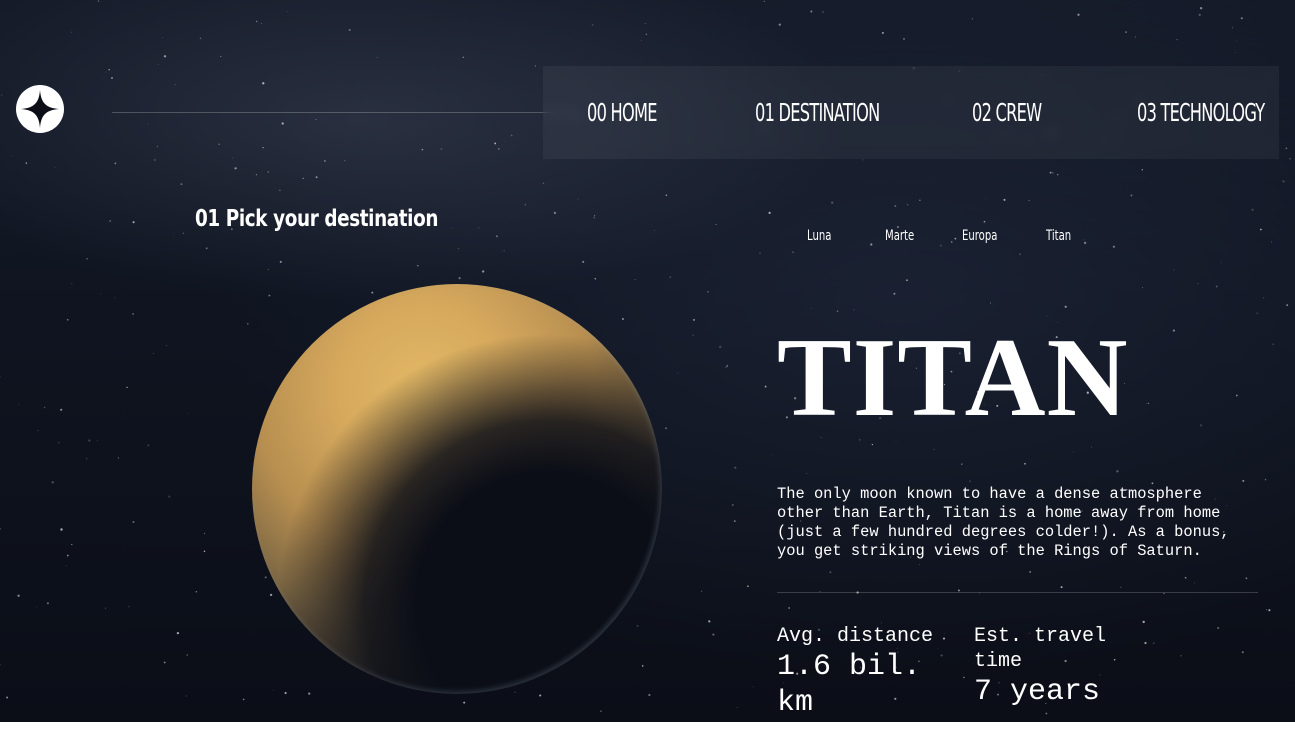 The width and height of the screenshot is (1295, 736). Describe the element at coordinates (1058, 236) in the screenshot. I see `tab-titan: Titan` at that location.